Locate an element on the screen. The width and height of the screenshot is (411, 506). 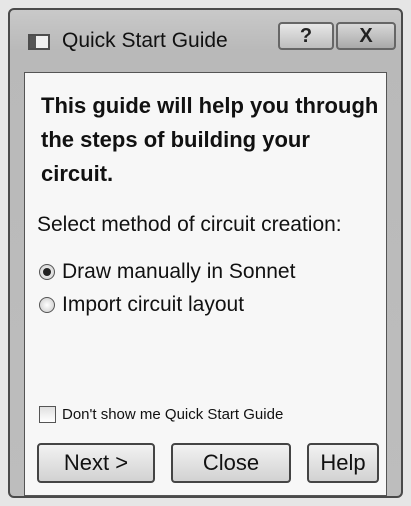
help-button: Help is located at coordinates (343, 463).